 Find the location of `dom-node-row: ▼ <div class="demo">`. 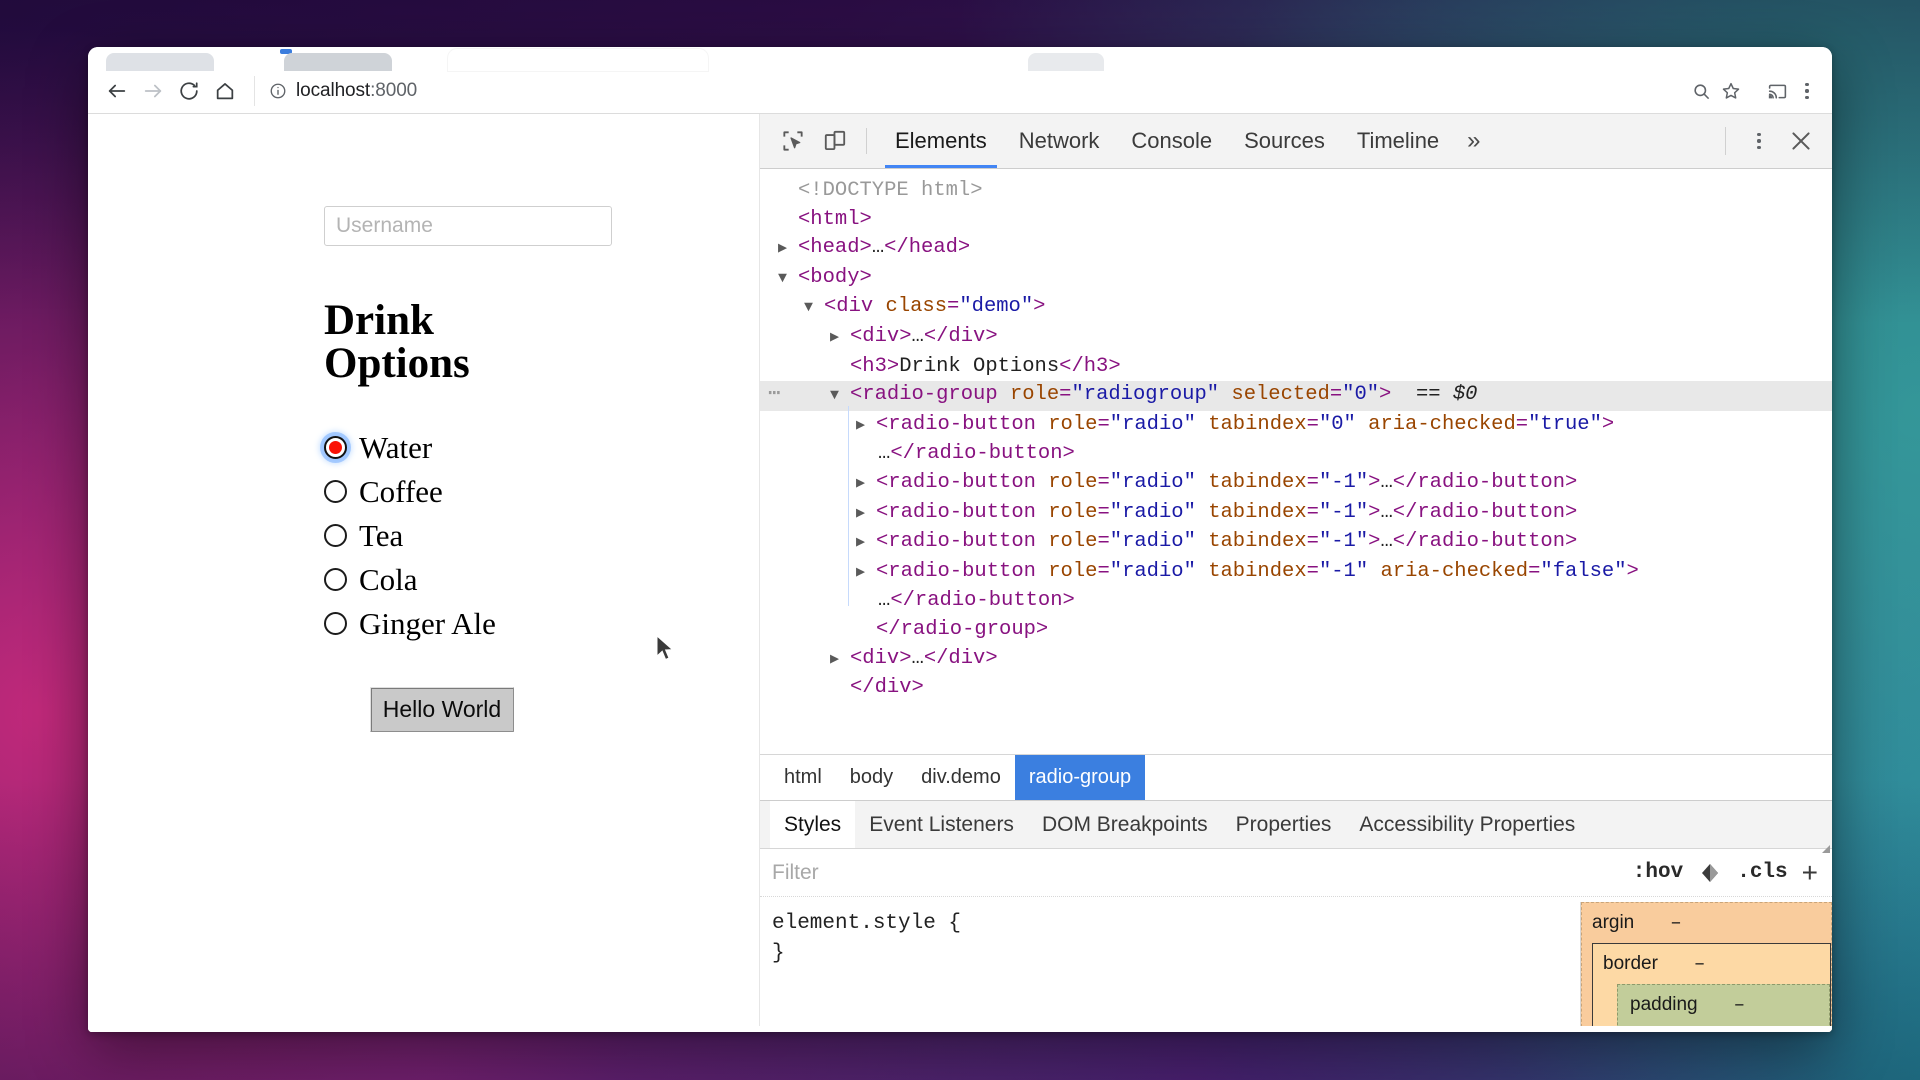

dom-node-row: ▼ <div class="demo"> is located at coordinates (1296, 308).